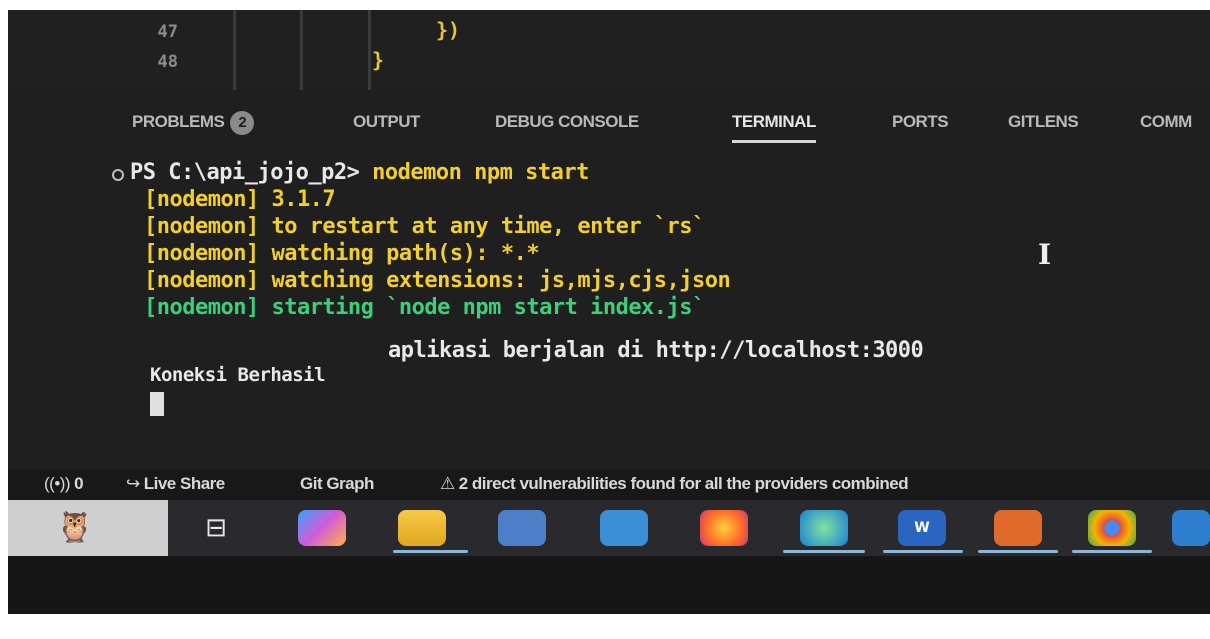  Describe the element at coordinates (167, 62) in the screenshot. I see `line-number: 48` at that location.